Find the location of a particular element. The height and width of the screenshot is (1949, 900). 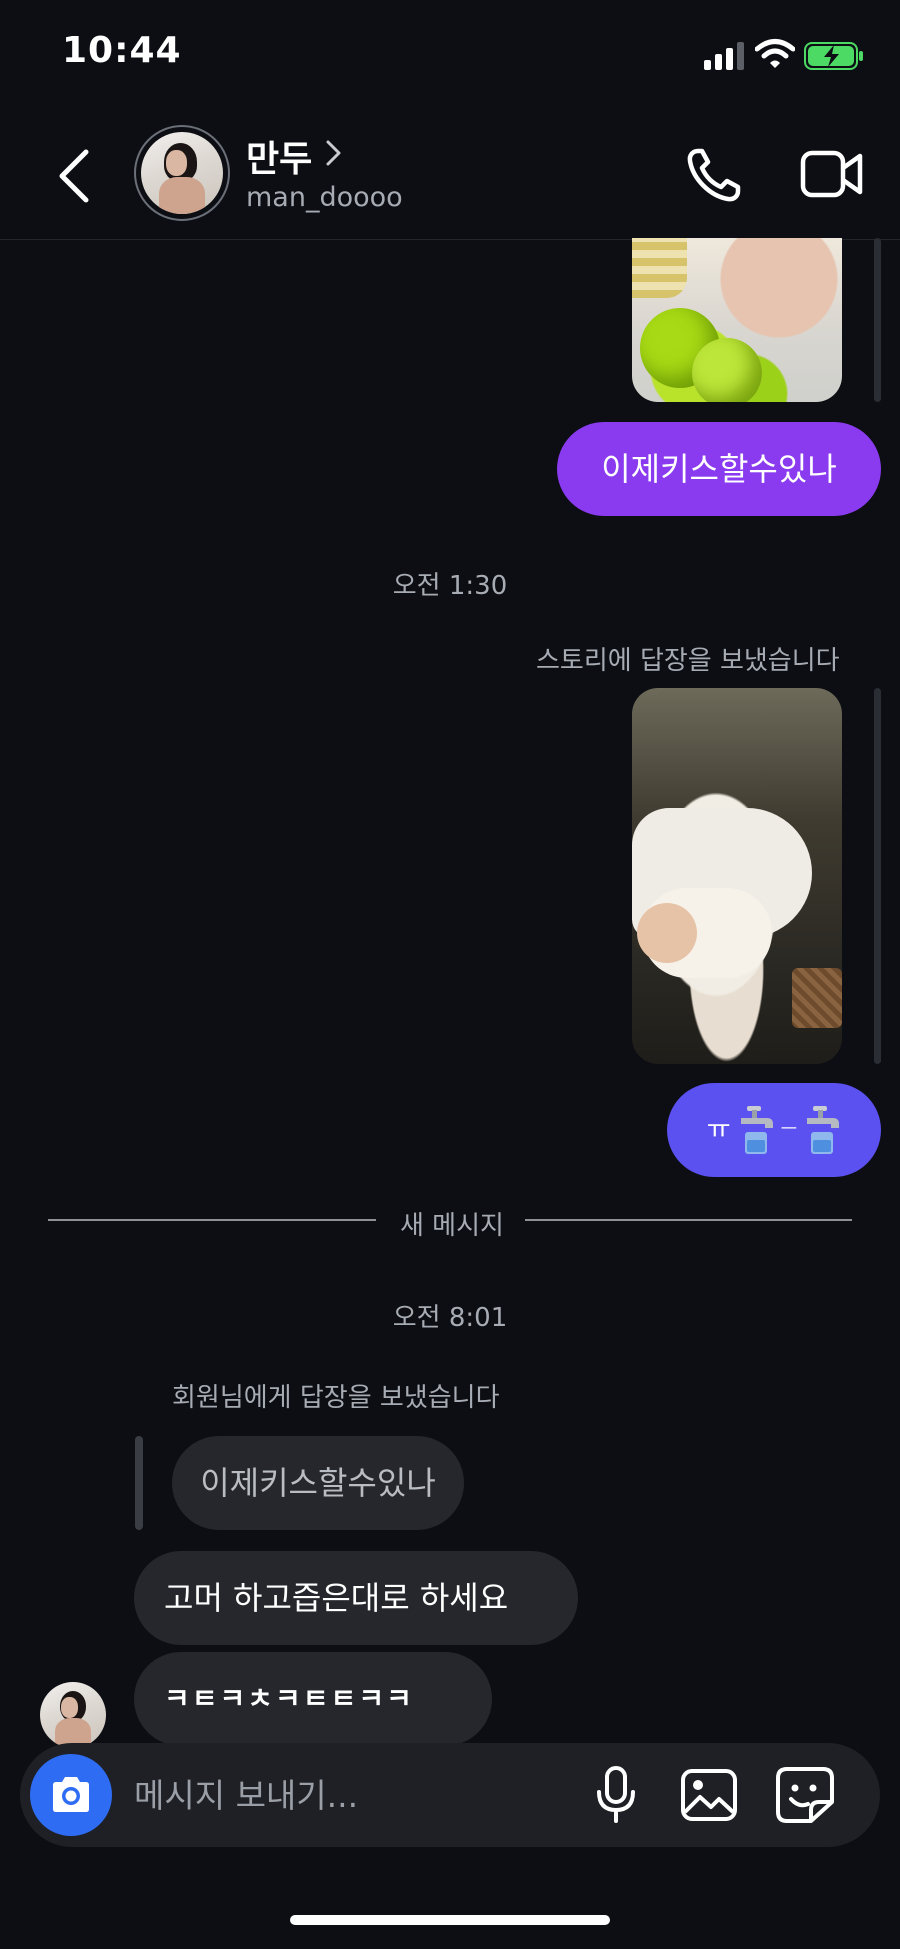

contact-avatar is located at coordinates (182, 173).